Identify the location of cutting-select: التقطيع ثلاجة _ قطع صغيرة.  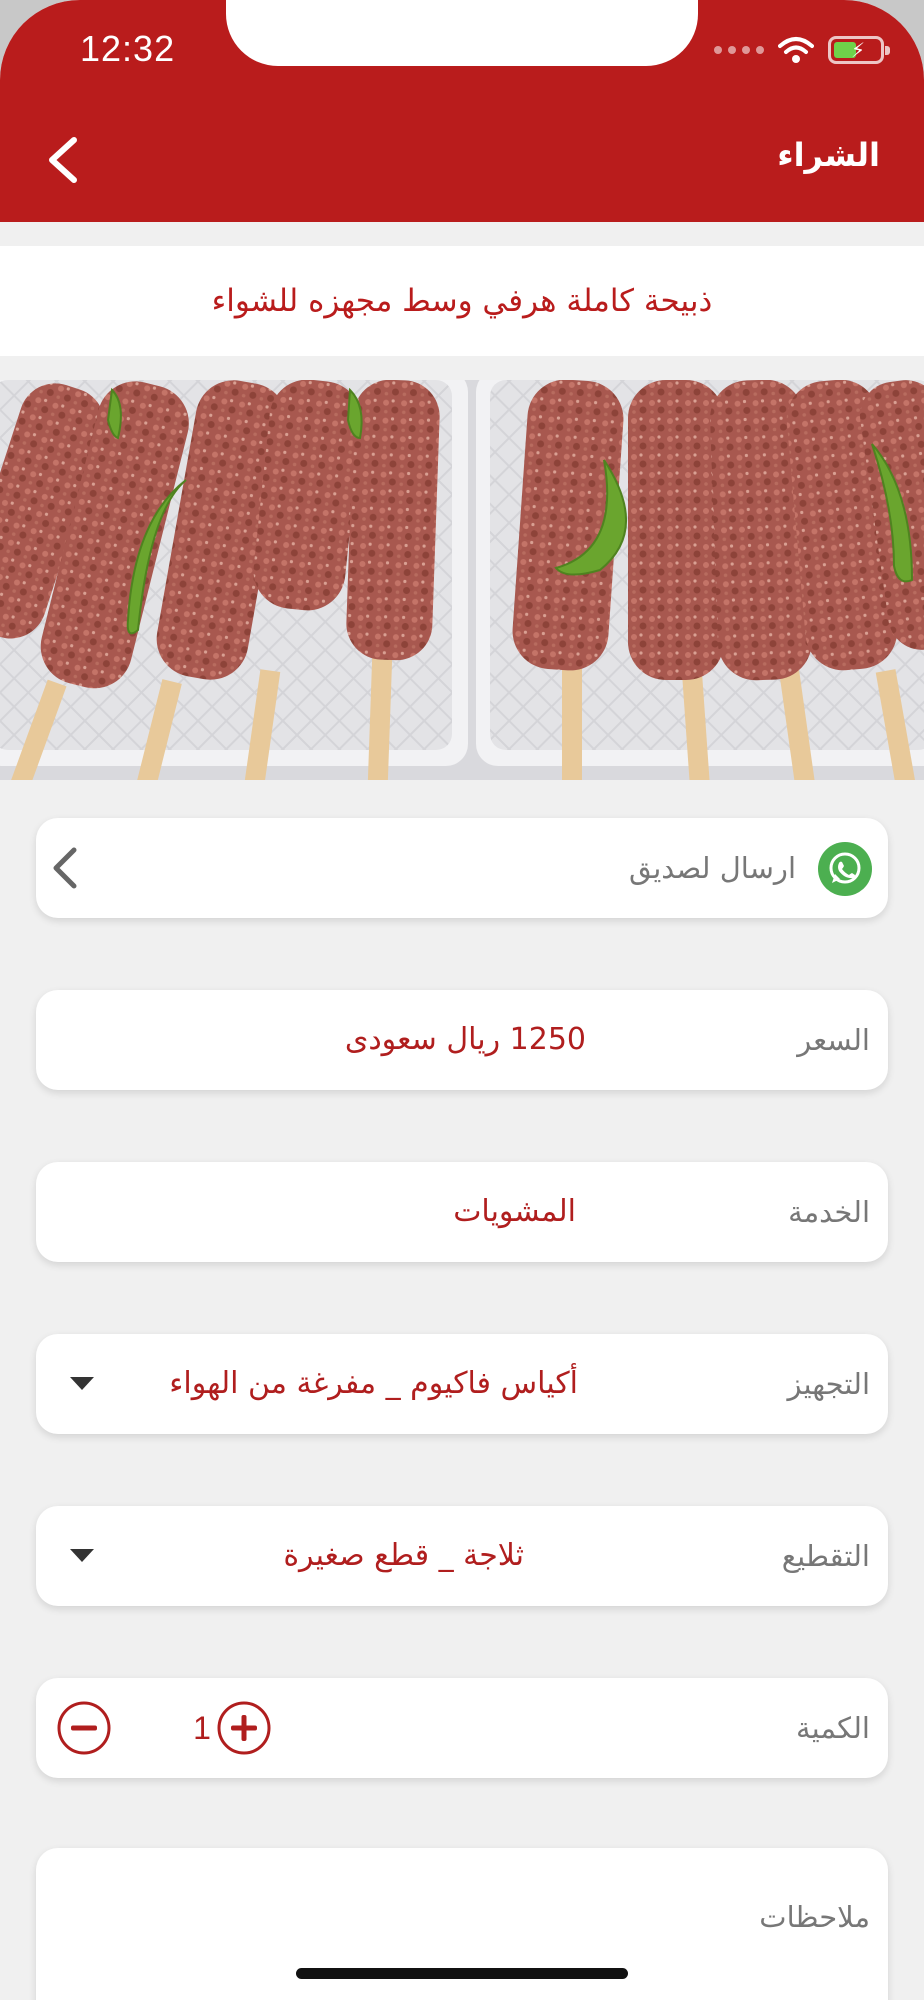
(462, 1556).